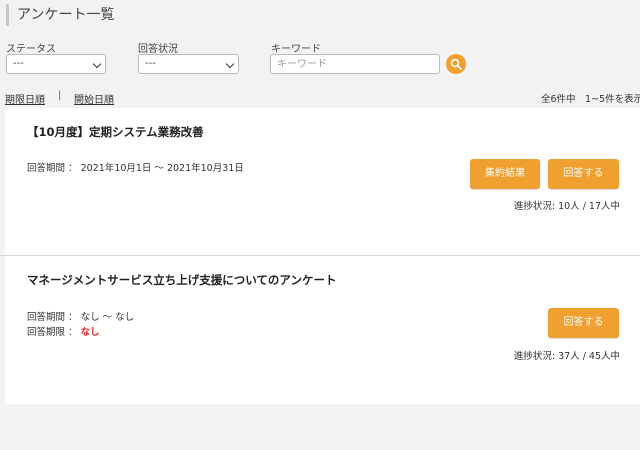  Describe the element at coordinates (355, 64) in the screenshot. I see `keyword-input` at that location.